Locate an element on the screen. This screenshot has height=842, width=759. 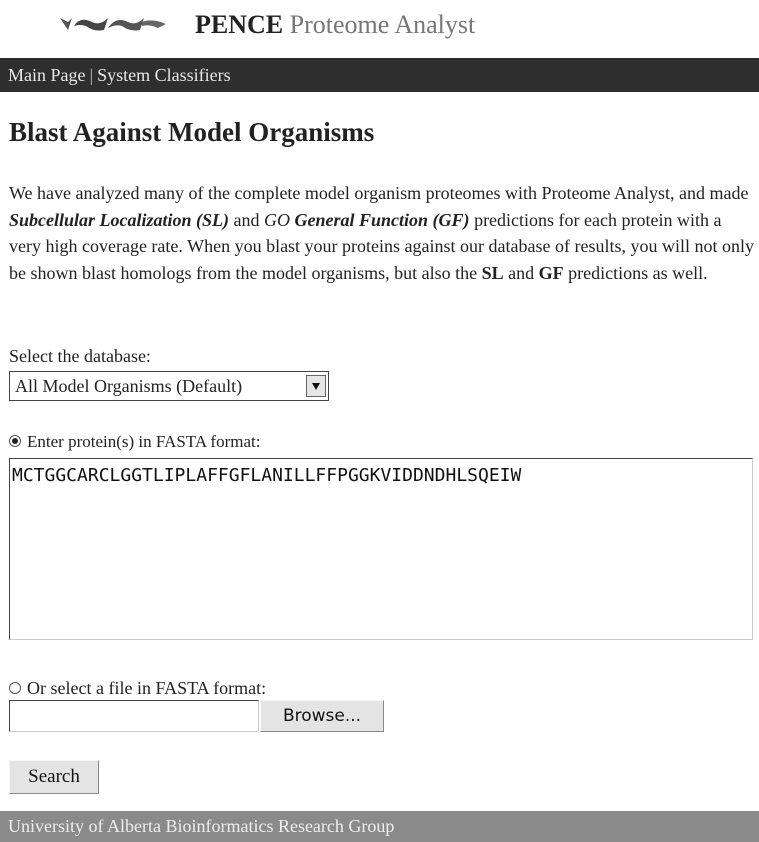
file-path-input is located at coordinates (134, 716).